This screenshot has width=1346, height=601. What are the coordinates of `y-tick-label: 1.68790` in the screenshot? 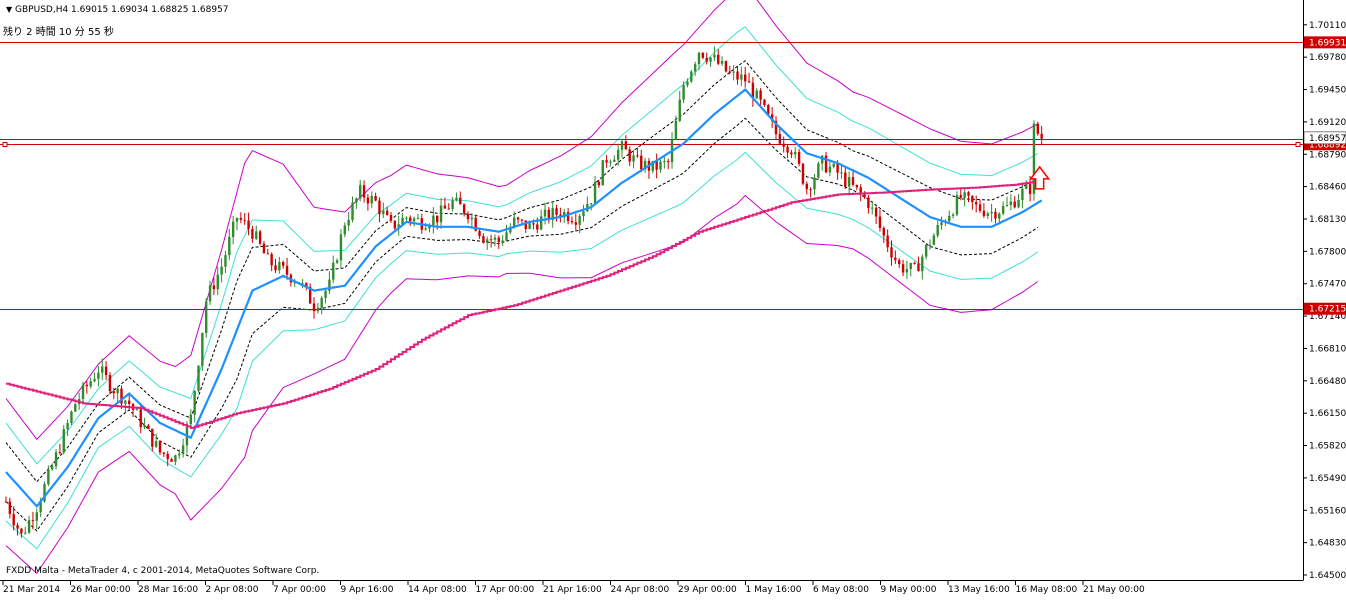 It's located at (1327, 155).